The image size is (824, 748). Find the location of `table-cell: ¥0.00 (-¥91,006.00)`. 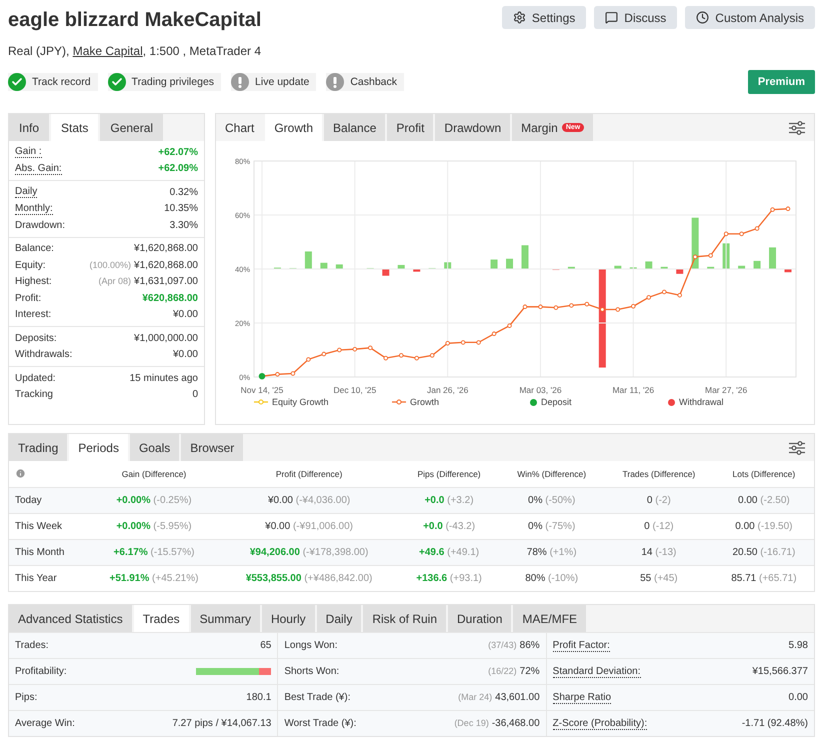

table-cell: ¥0.00 (-¥91,006.00) is located at coordinates (309, 527).